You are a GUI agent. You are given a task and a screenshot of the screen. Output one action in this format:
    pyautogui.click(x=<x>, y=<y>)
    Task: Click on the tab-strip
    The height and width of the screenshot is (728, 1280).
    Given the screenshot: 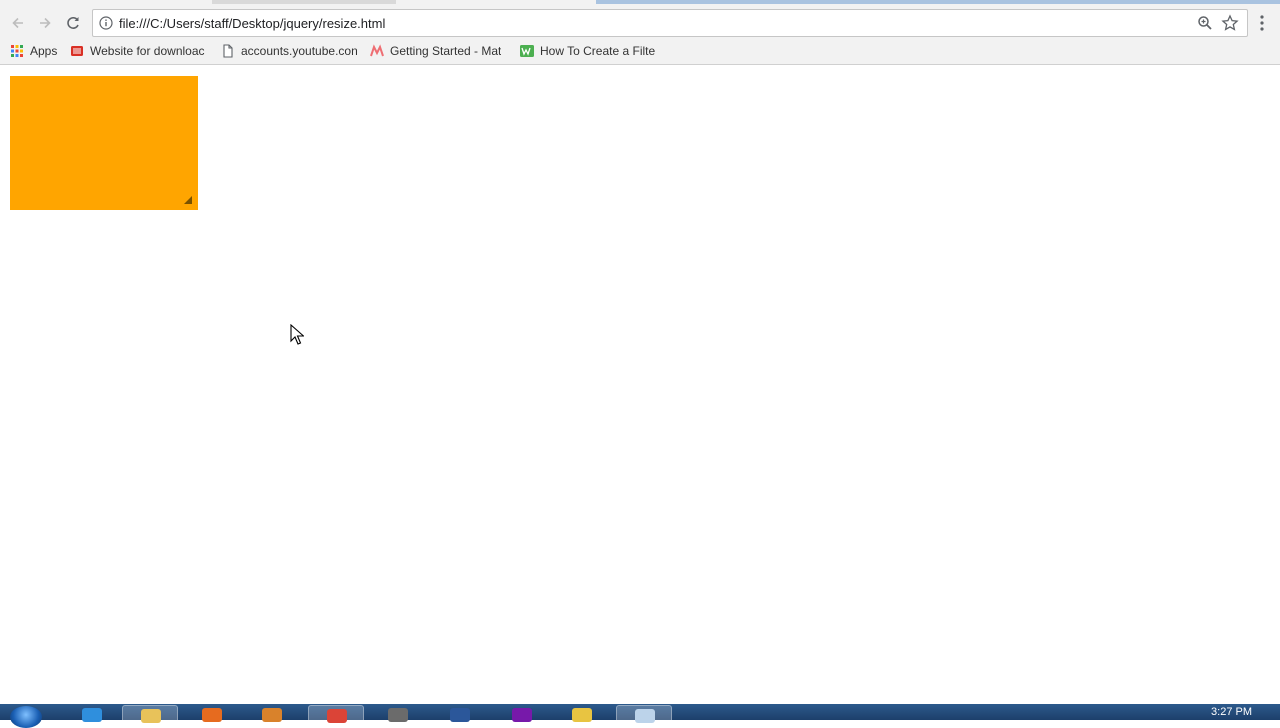 What is the action you would take?
    pyautogui.click(x=640, y=4)
    